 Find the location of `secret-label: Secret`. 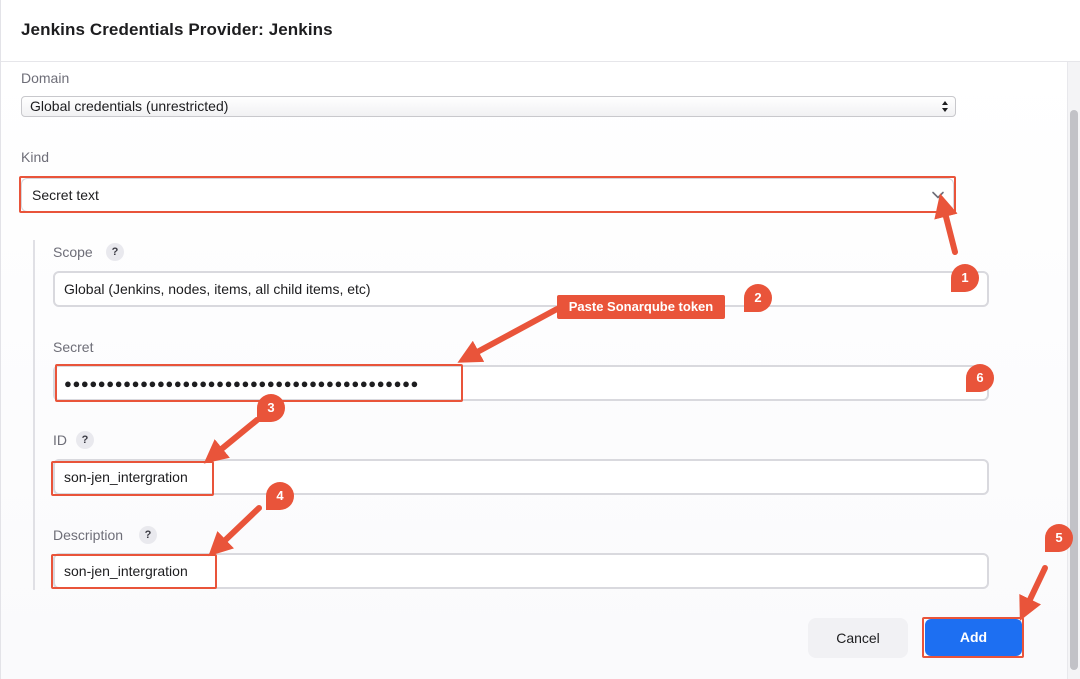

secret-label: Secret is located at coordinates (73, 347).